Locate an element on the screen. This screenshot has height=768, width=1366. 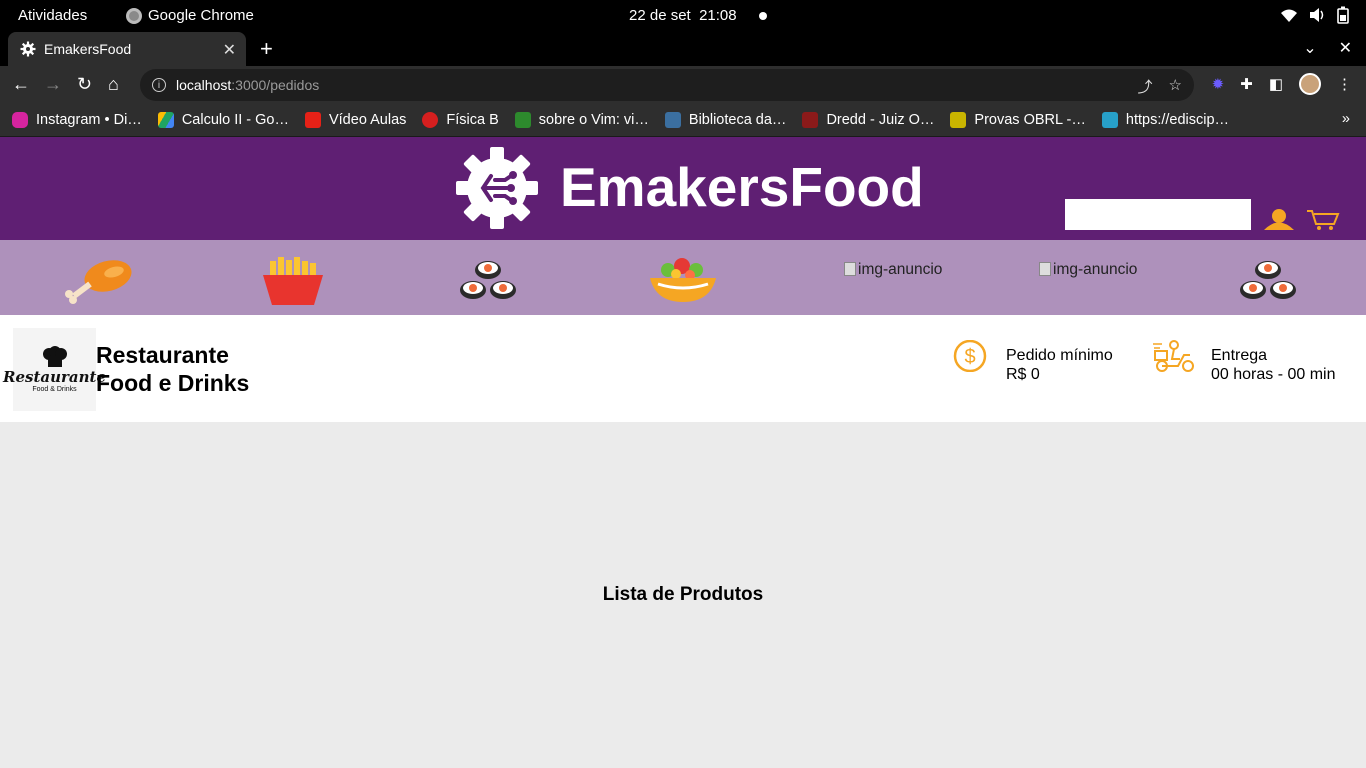
back-arrow-icon: ← is located at coordinates (21, 84).